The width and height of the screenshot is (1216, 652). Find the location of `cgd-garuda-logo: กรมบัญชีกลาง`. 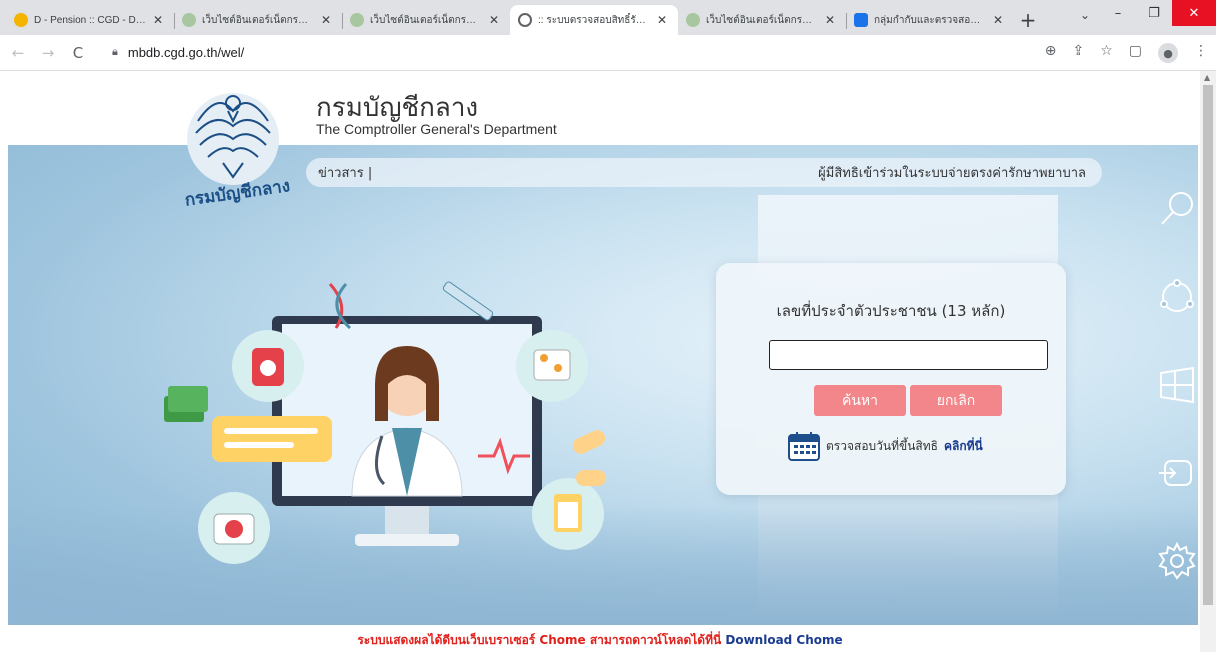

cgd-garuda-logo: กรมบัญชีกลาง is located at coordinates (237, 152).